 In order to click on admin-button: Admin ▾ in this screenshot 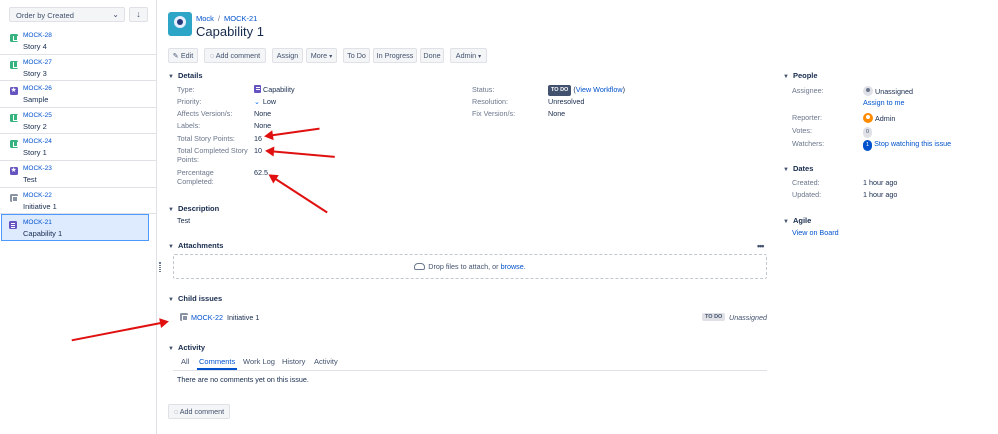, I will do `click(468, 55)`.